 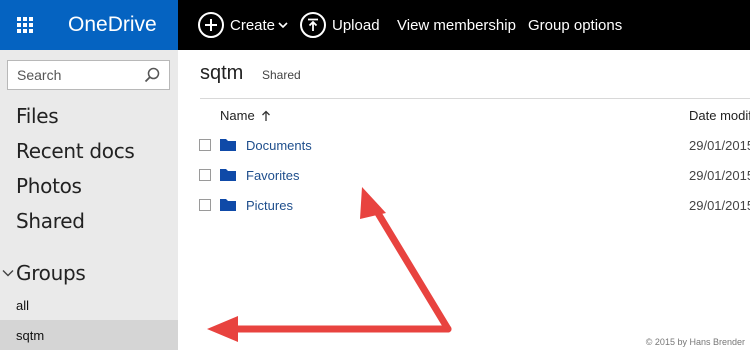 What do you see at coordinates (152, 75) in the screenshot?
I see `search-icon` at bounding box center [152, 75].